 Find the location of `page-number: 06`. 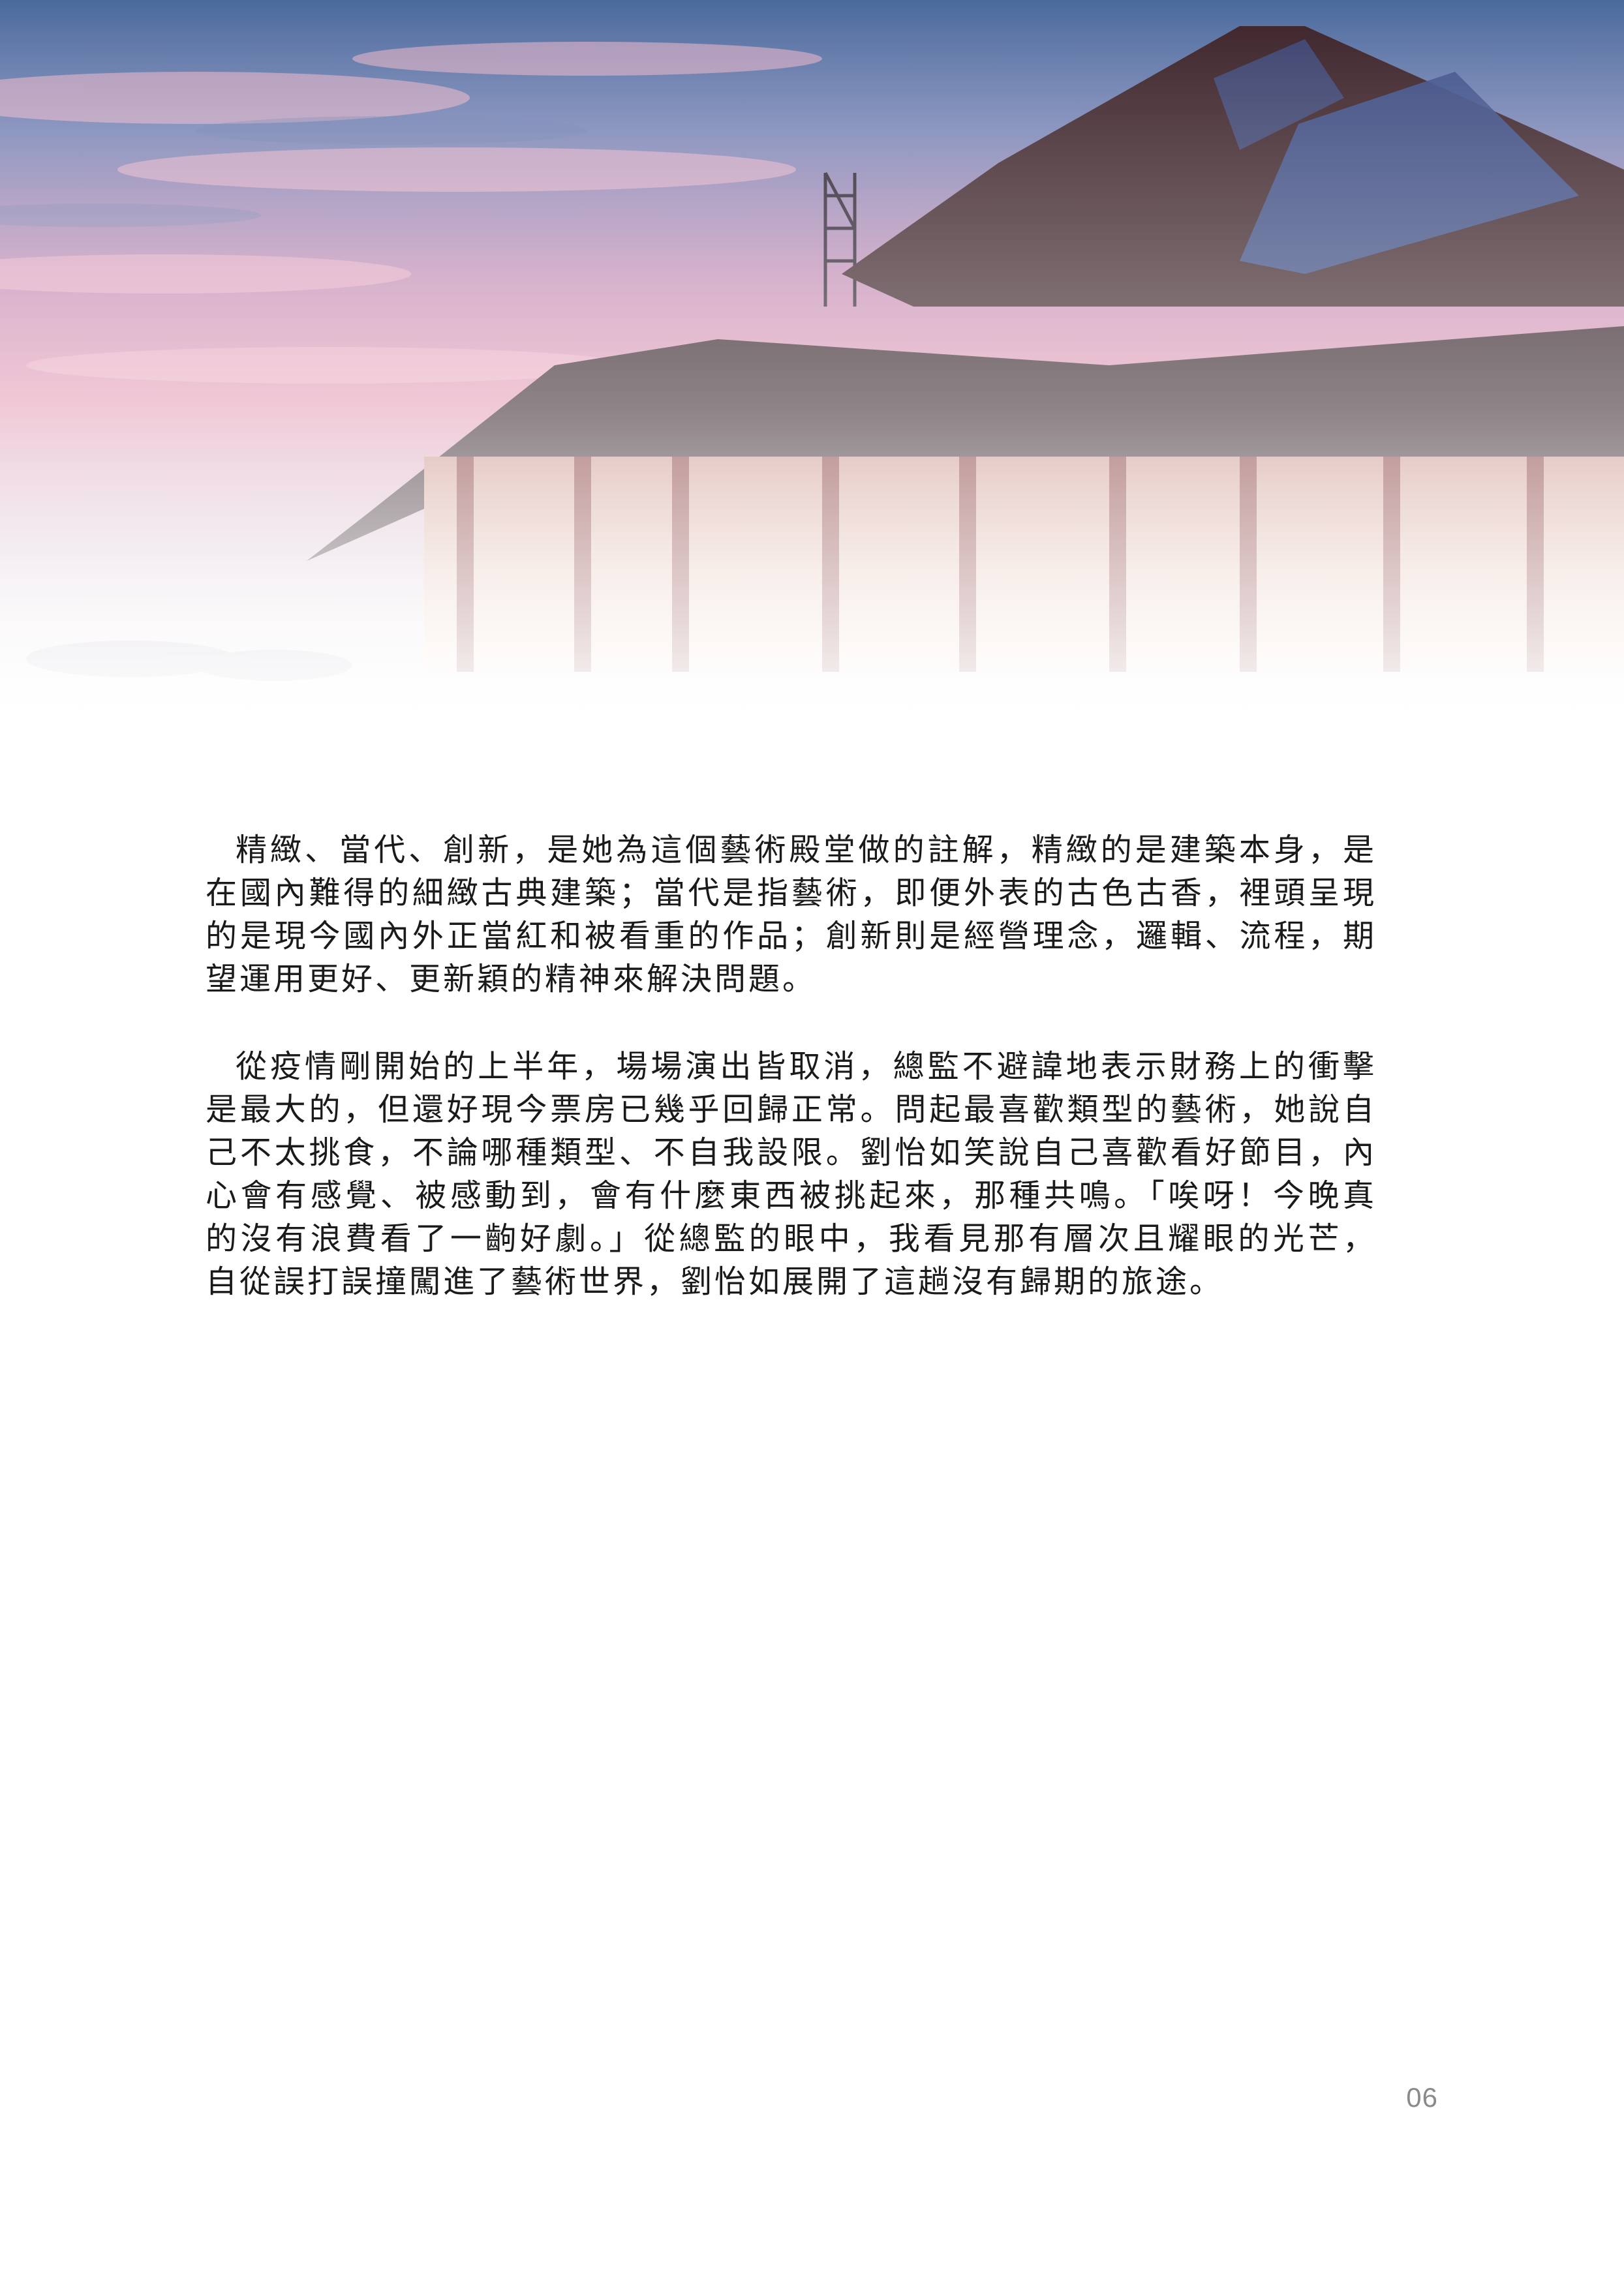

page-number: 06 is located at coordinates (1422, 2097).